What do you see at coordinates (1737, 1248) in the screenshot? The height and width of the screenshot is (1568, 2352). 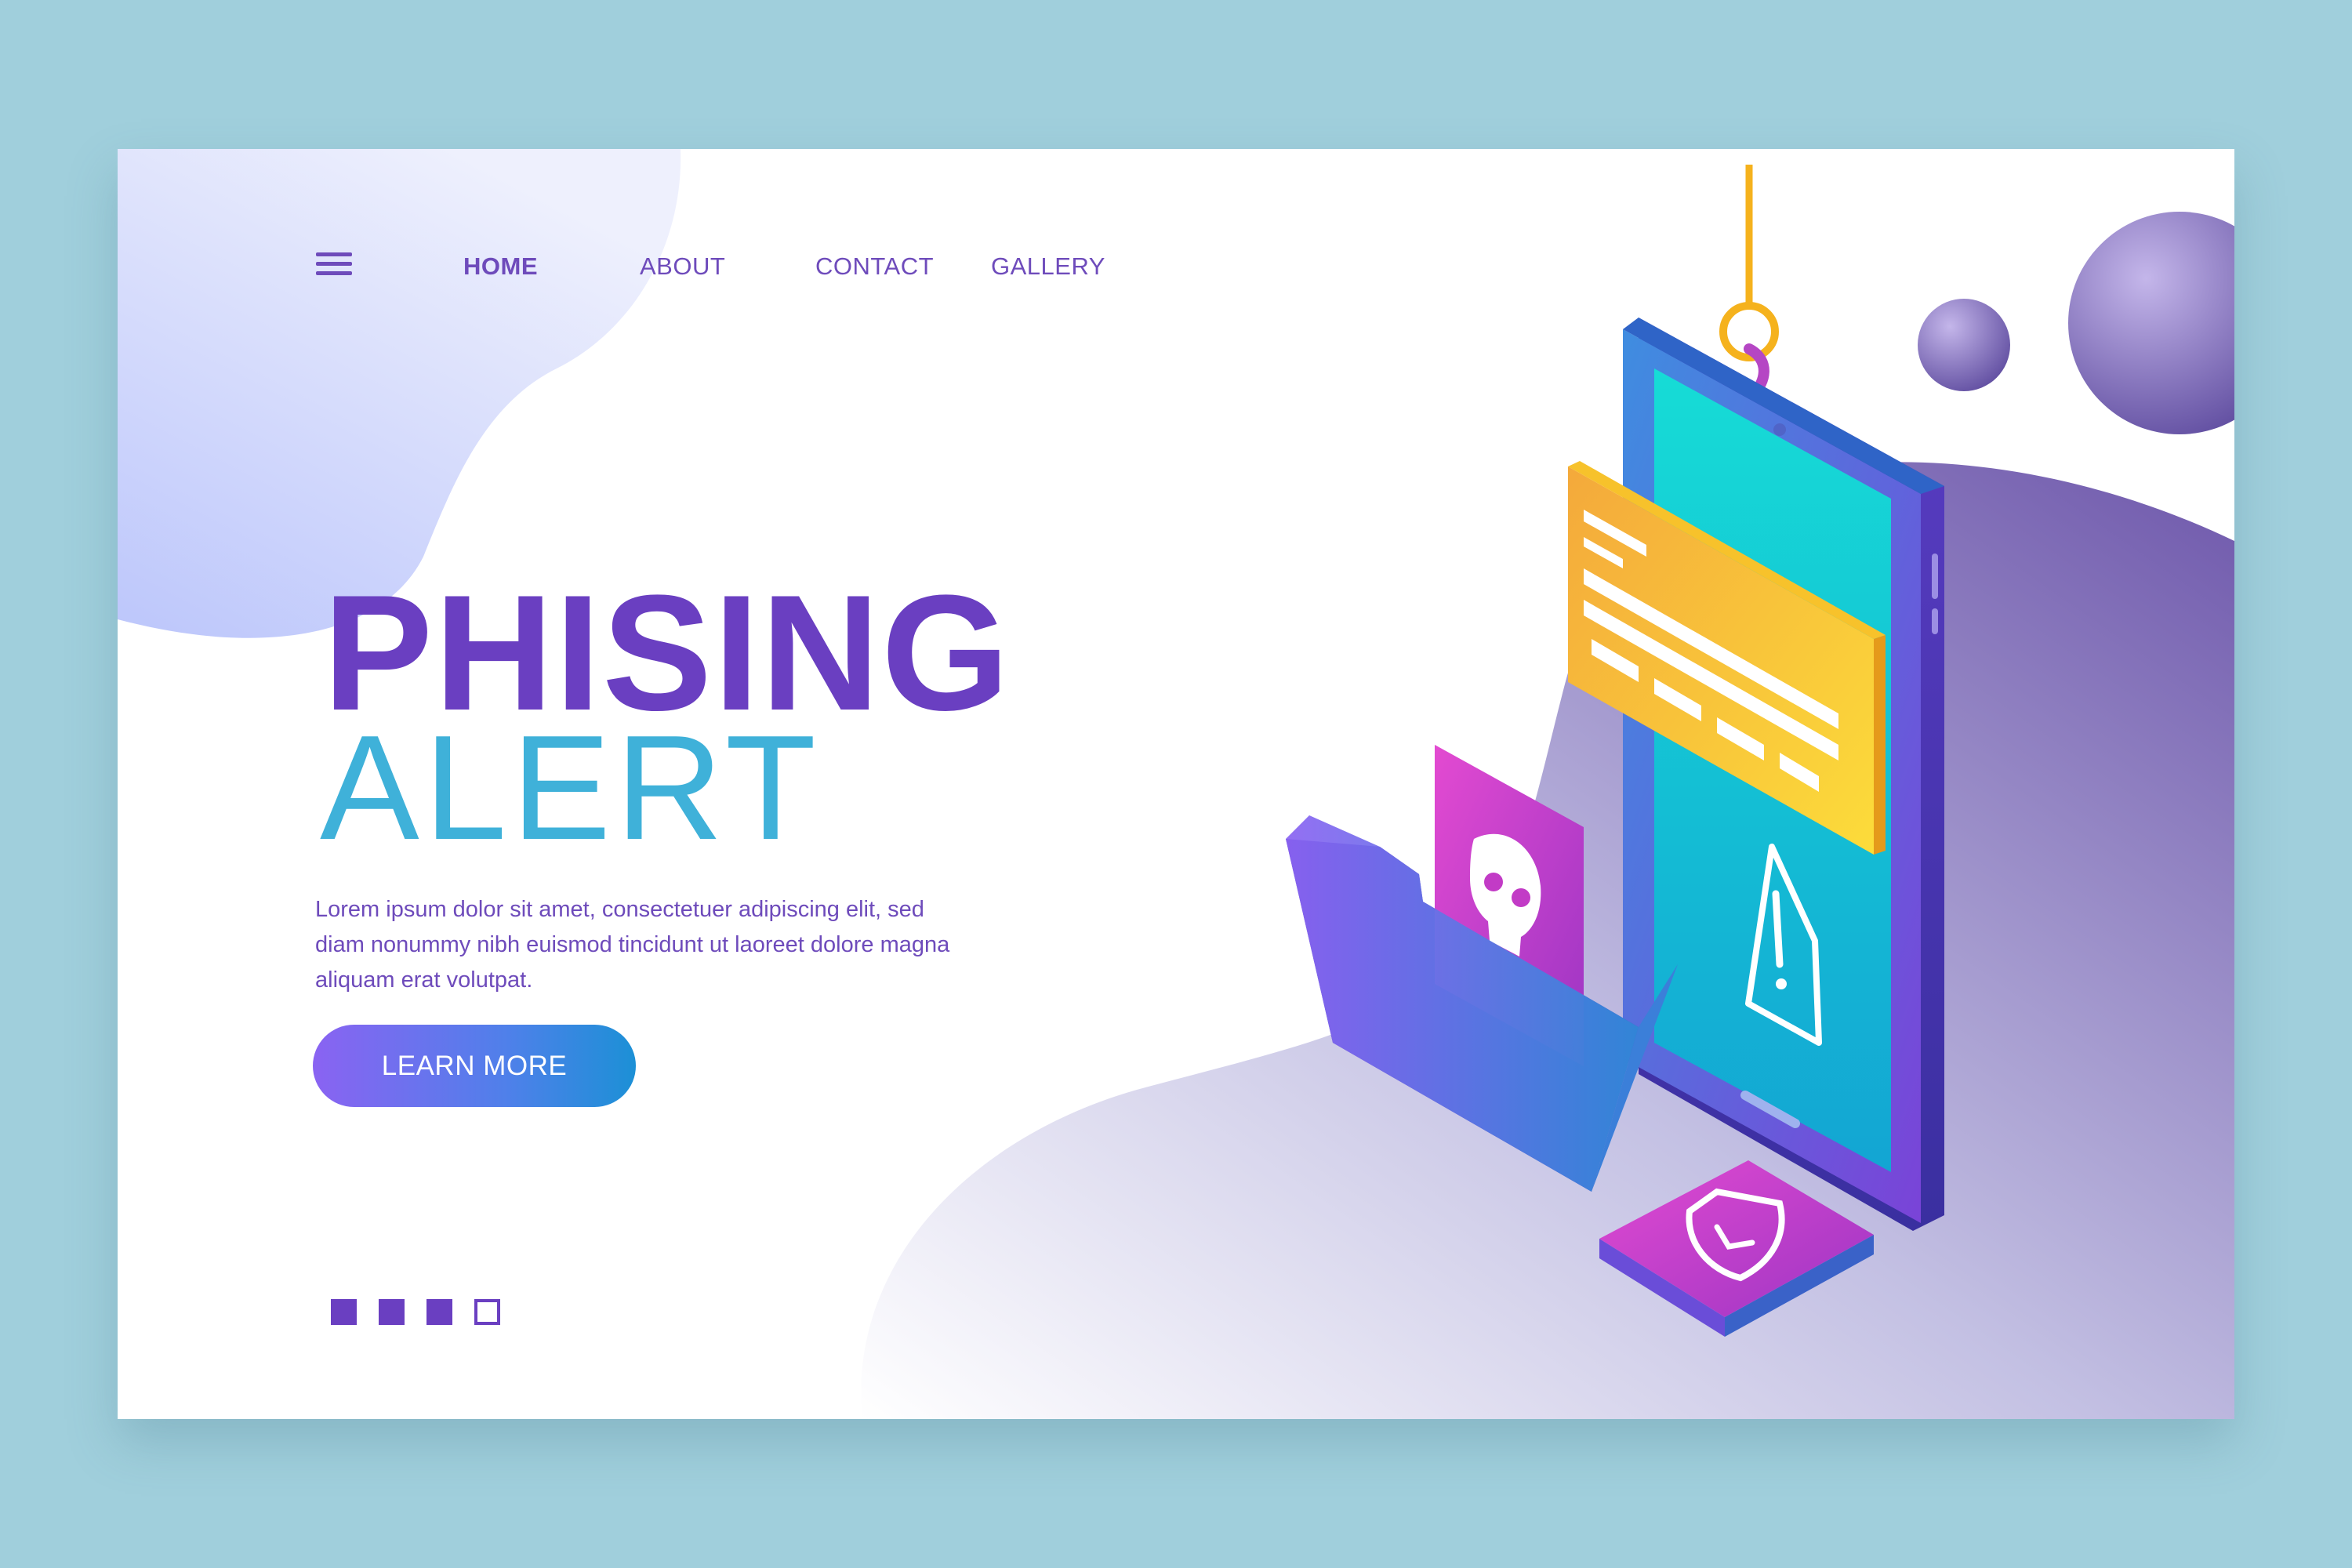 I see `shield-check-icon` at bounding box center [1737, 1248].